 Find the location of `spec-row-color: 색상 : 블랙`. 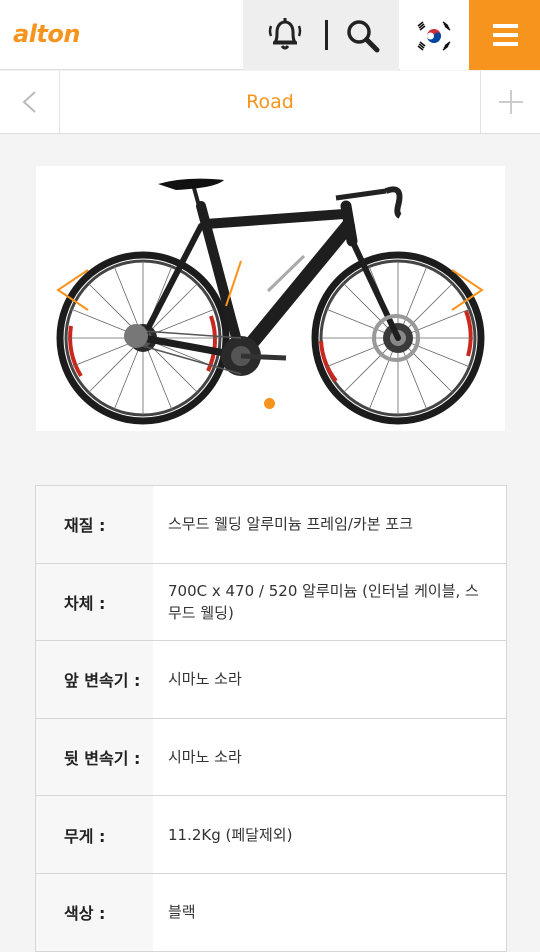

spec-row-color: 색상 : 블랙 is located at coordinates (271, 912).